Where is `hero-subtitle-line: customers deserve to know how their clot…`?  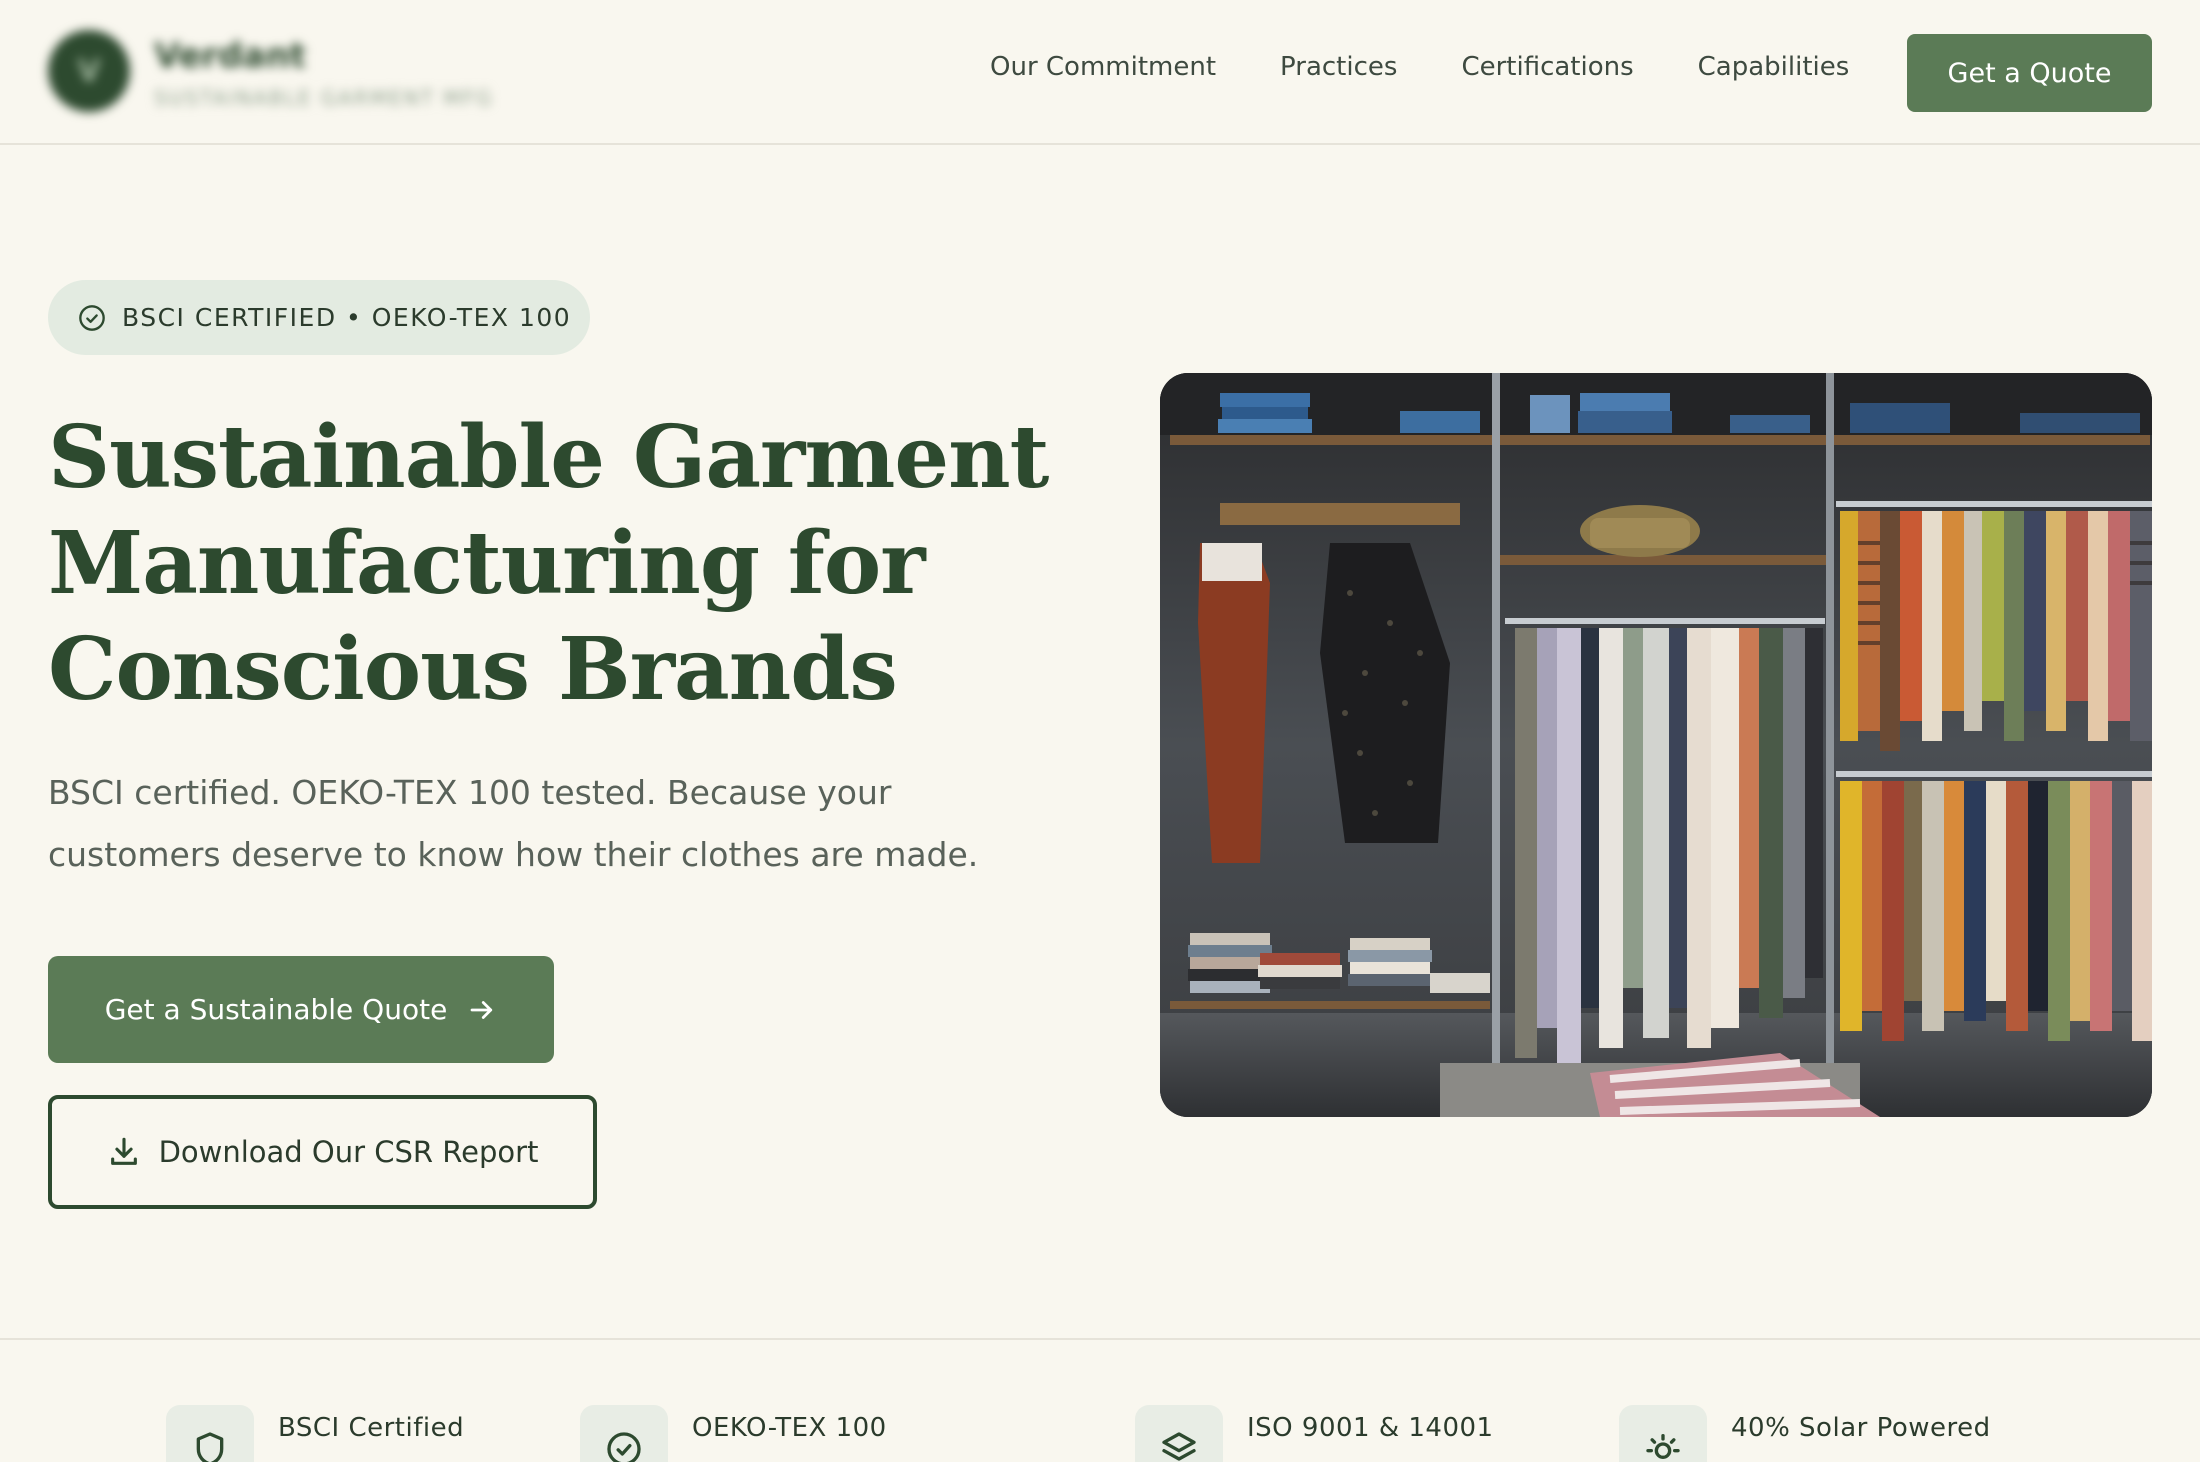
hero-subtitle-line: customers deserve to know how their clot… is located at coordinates (513, 854).